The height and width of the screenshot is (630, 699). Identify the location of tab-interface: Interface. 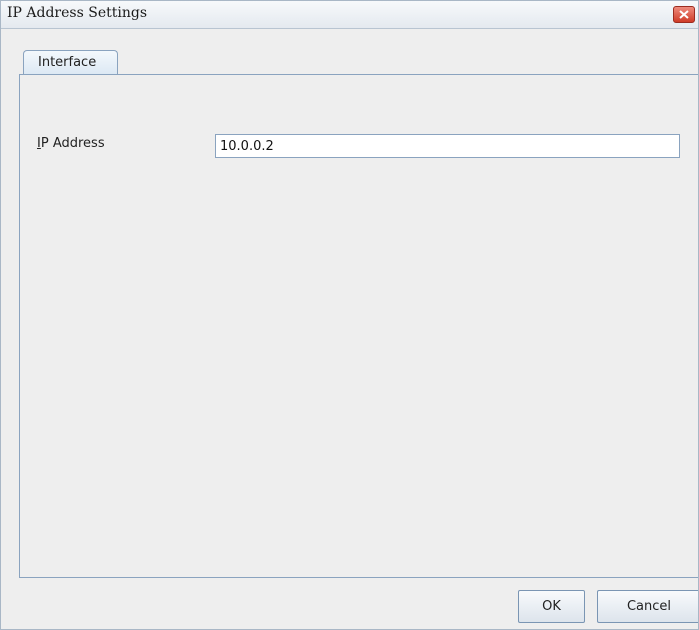
(70, 62).